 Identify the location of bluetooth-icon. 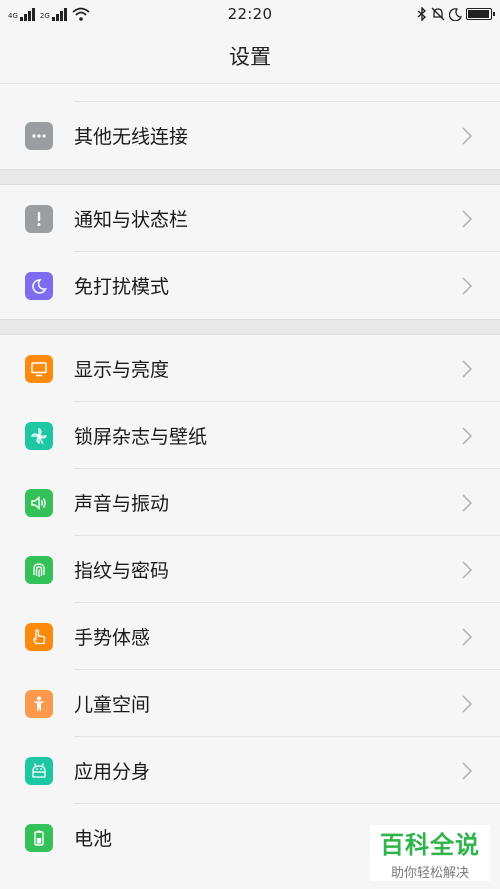
(422, 14).